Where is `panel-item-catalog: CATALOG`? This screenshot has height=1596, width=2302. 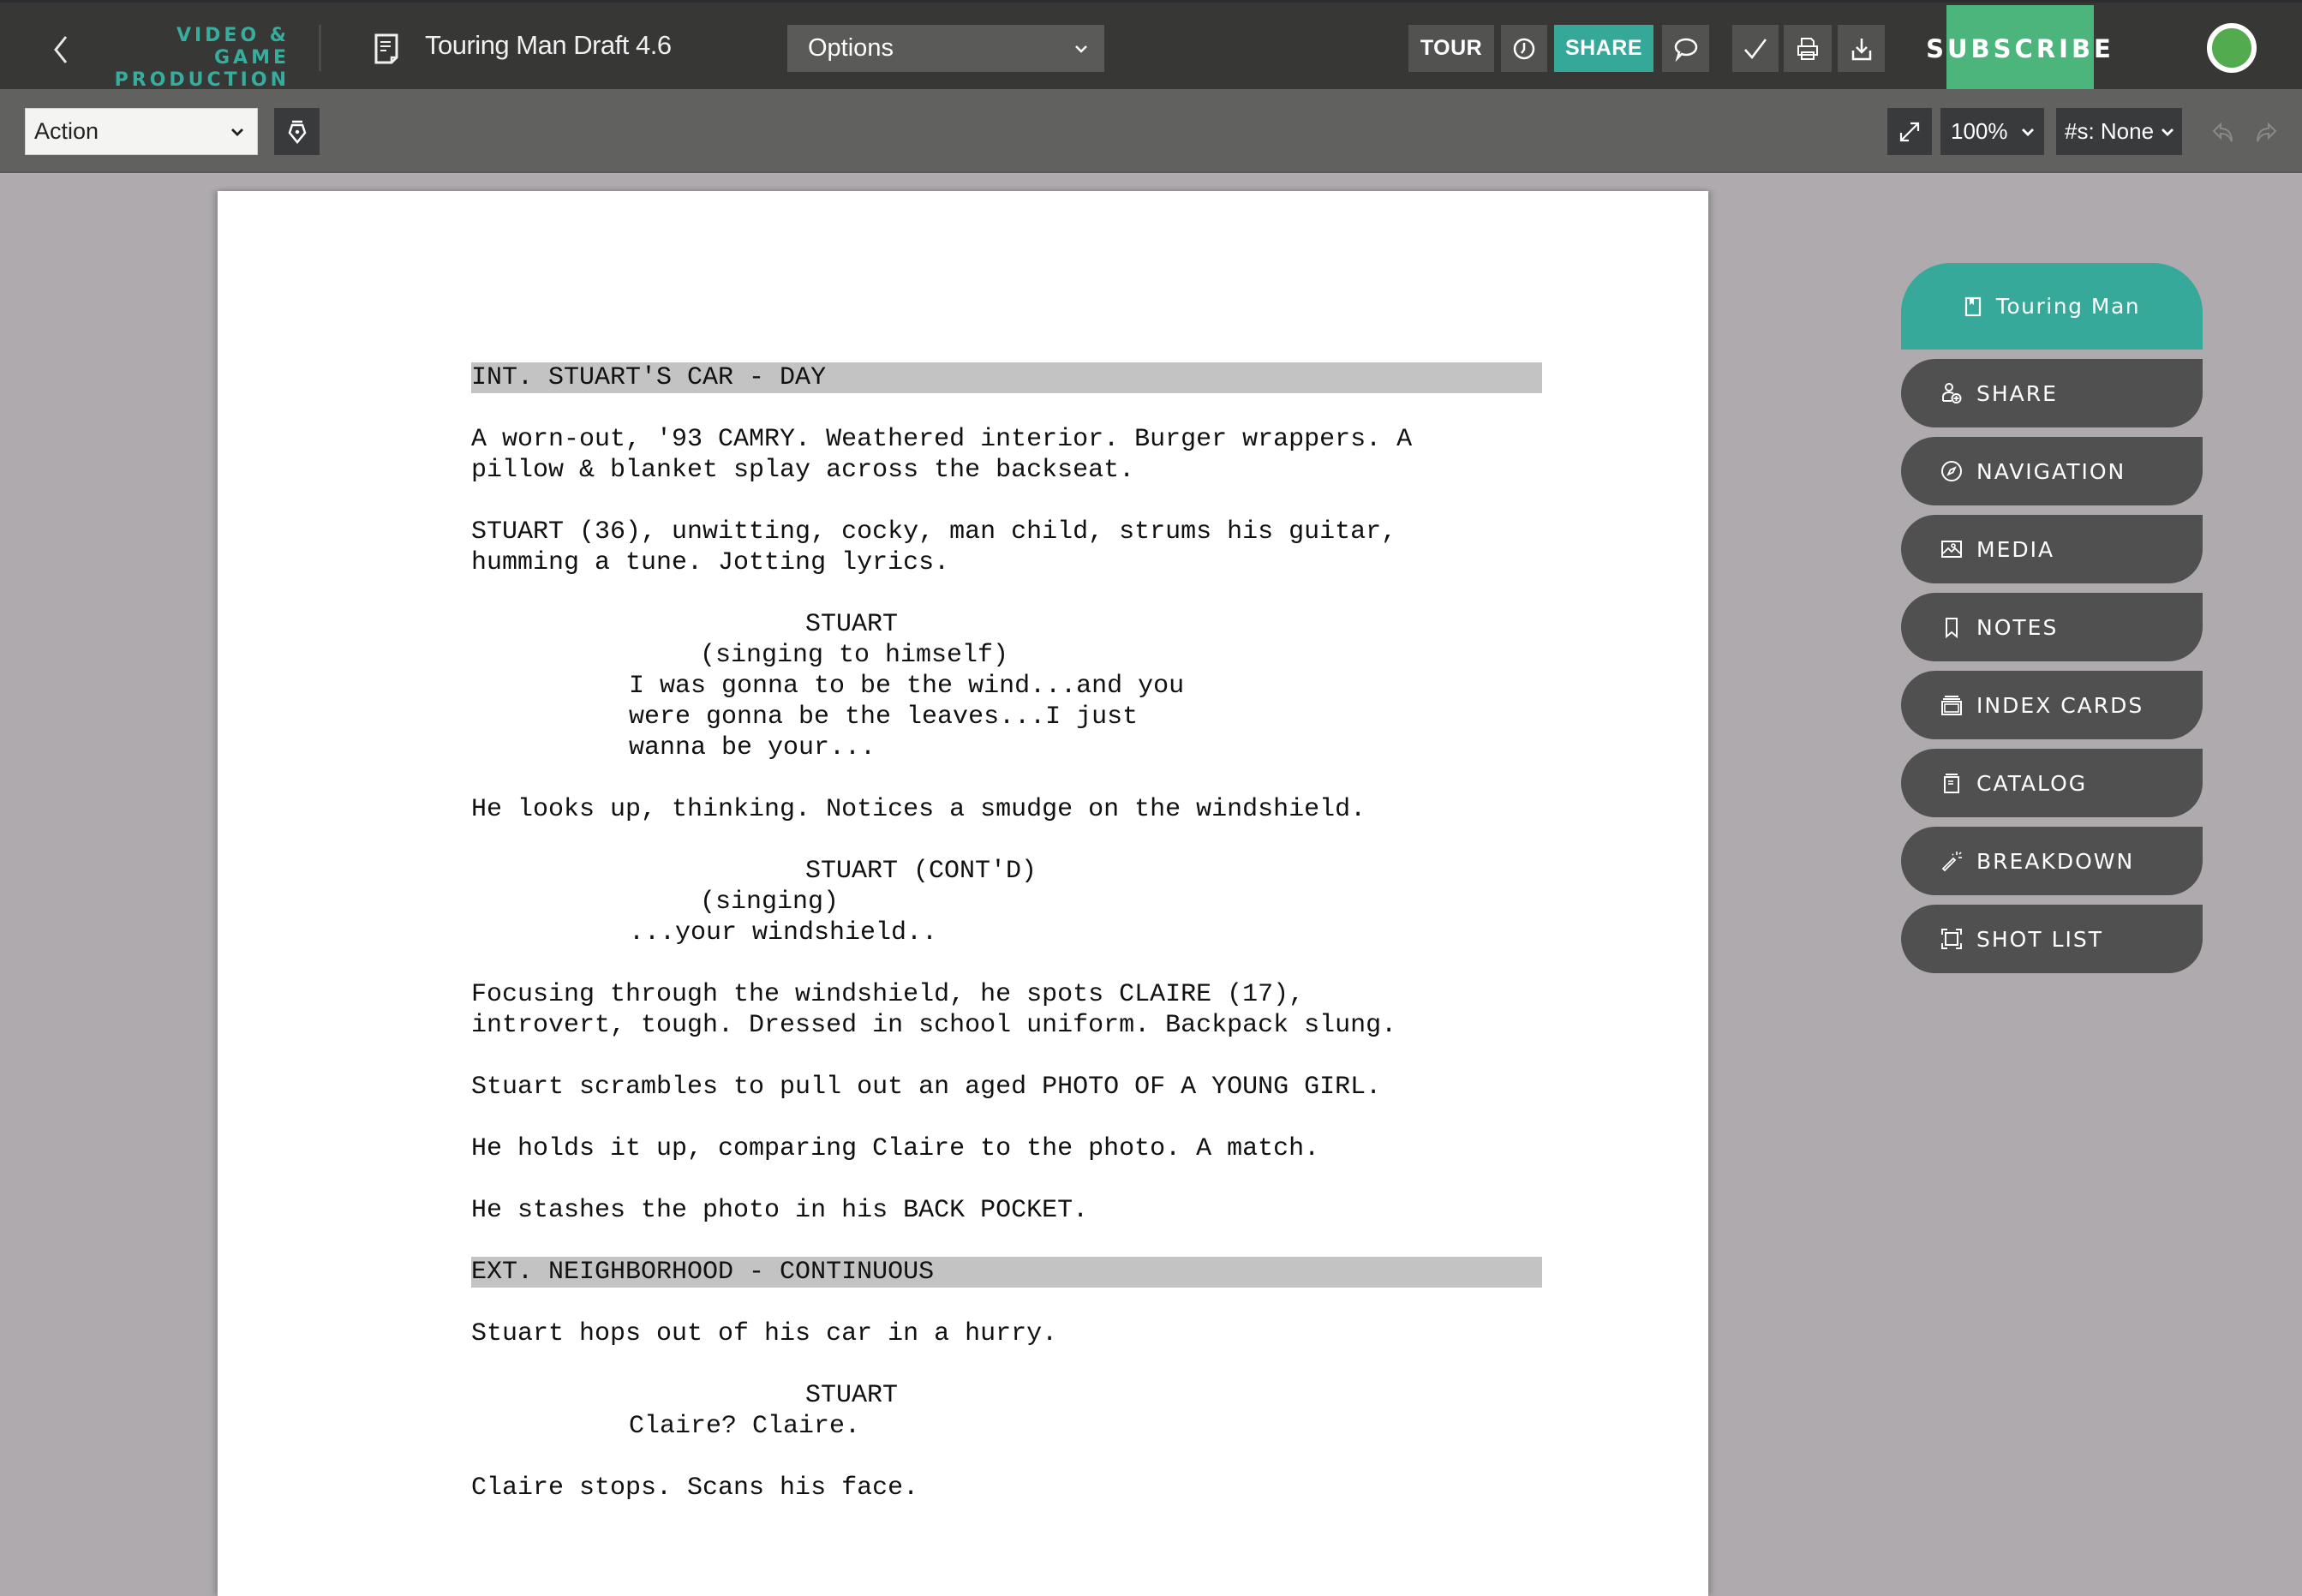
panel-item-catalog: CATALOG is located at coordinates (2052, 783).